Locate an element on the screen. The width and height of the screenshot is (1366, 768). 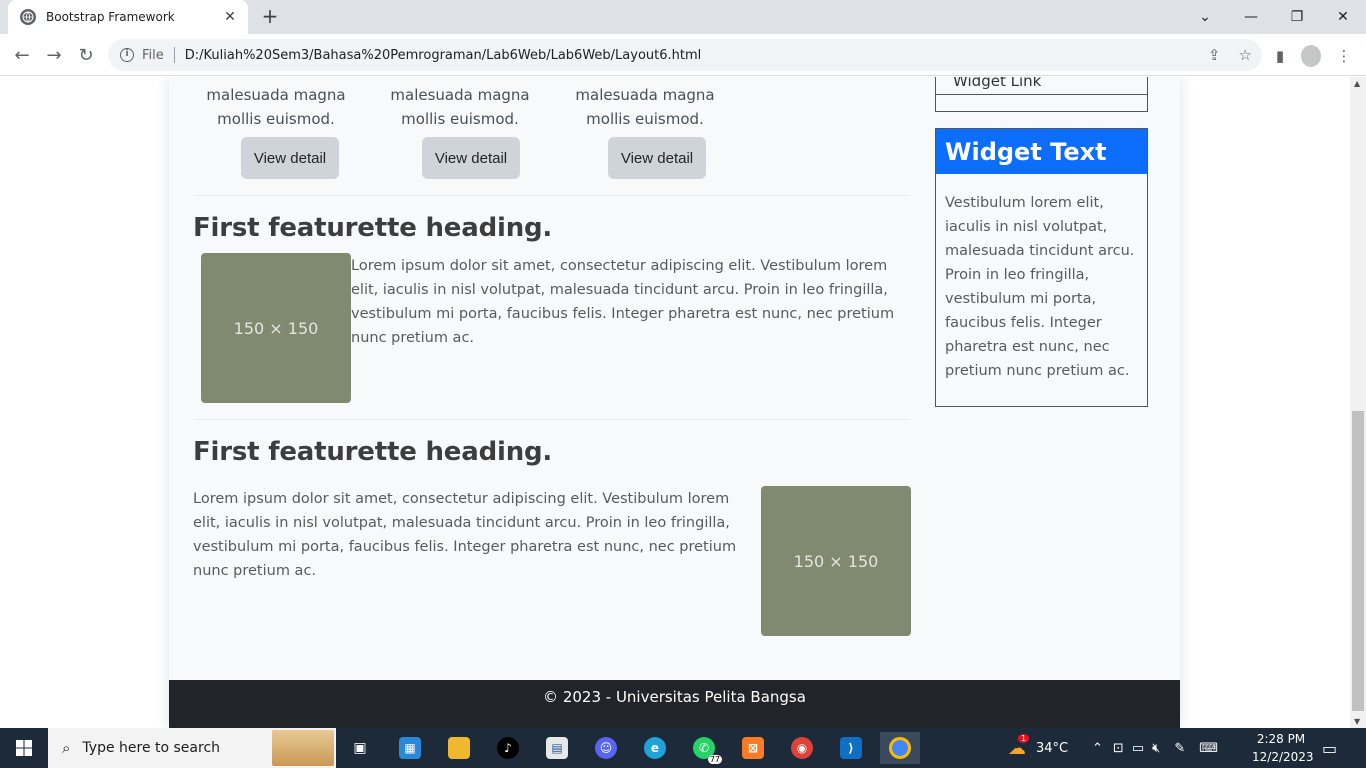
search-highlight-image is located at coordinates (303, 748).